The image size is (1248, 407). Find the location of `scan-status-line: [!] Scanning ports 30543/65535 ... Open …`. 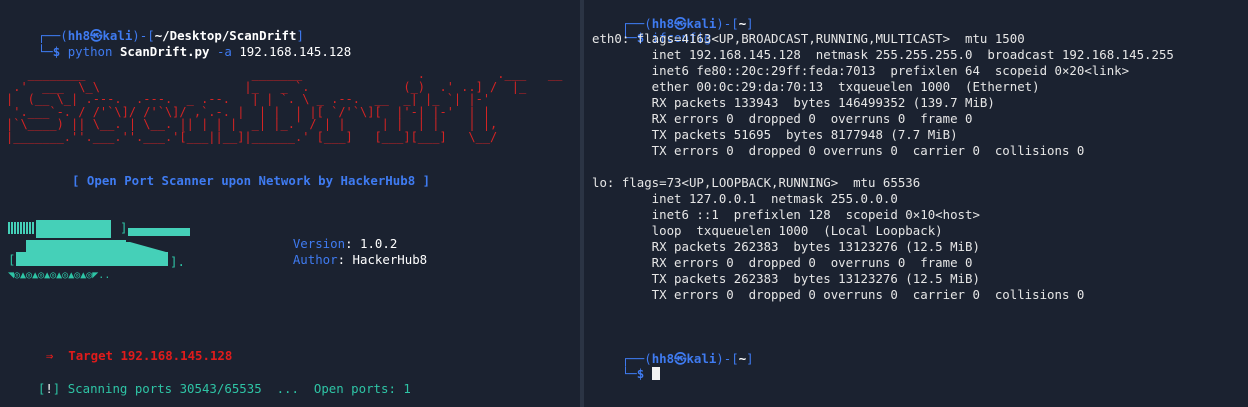

scan-status-line: [!] Scanning ports 30543/65535 ... Open … is located at coordinates (209, 386).